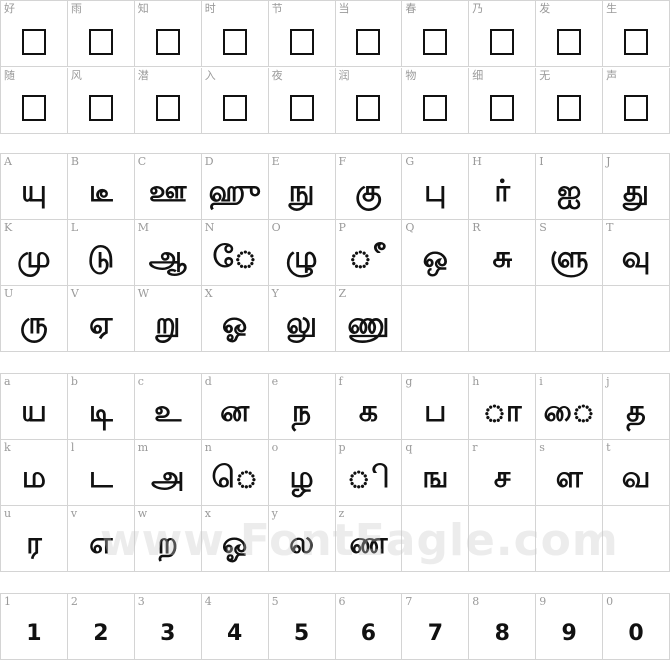 Image resolution: width=670 pixels, height=660 pixels. What do you see at coordinates (435, 325) in the screenshot?
I see `glyph-sample` at bounding box center [435, 325].